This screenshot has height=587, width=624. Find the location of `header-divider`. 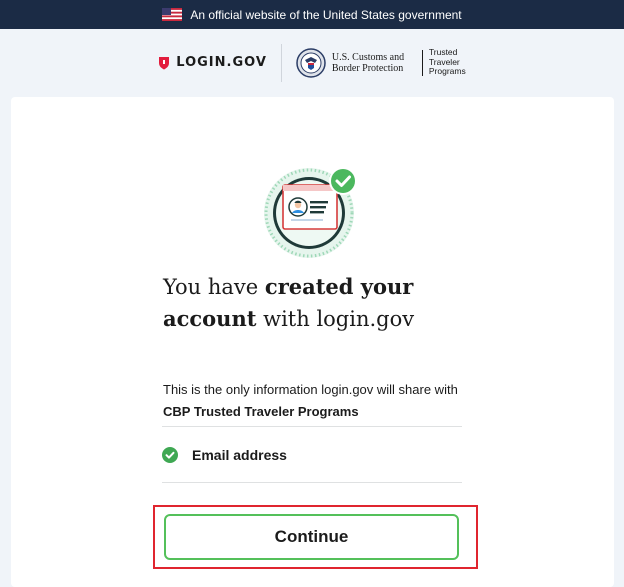

header-divider is located at coordinates (281, 62).